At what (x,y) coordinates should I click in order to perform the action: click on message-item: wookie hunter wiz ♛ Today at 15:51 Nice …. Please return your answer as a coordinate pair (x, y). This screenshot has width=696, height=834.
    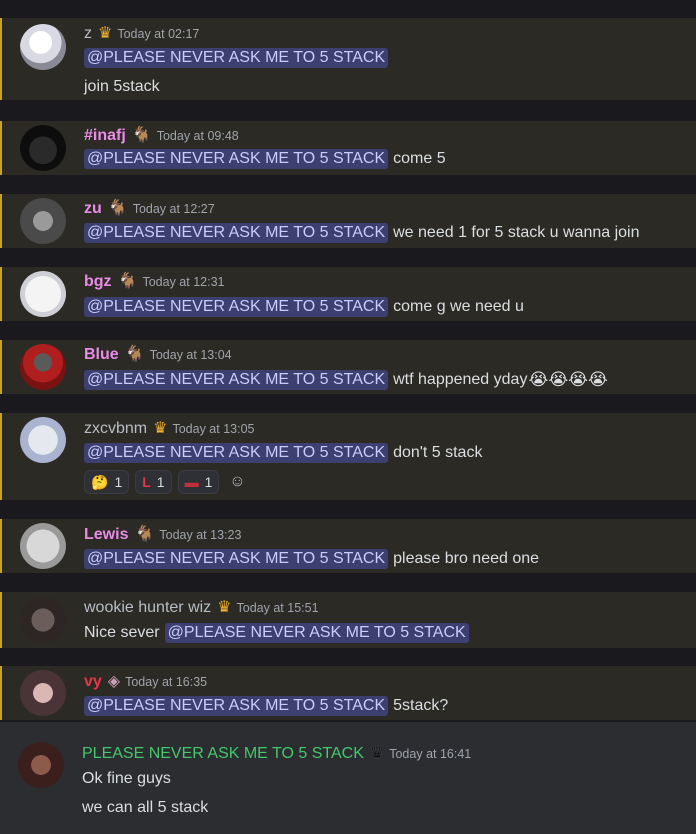
    Looking at the image, I should click on (348, 620).